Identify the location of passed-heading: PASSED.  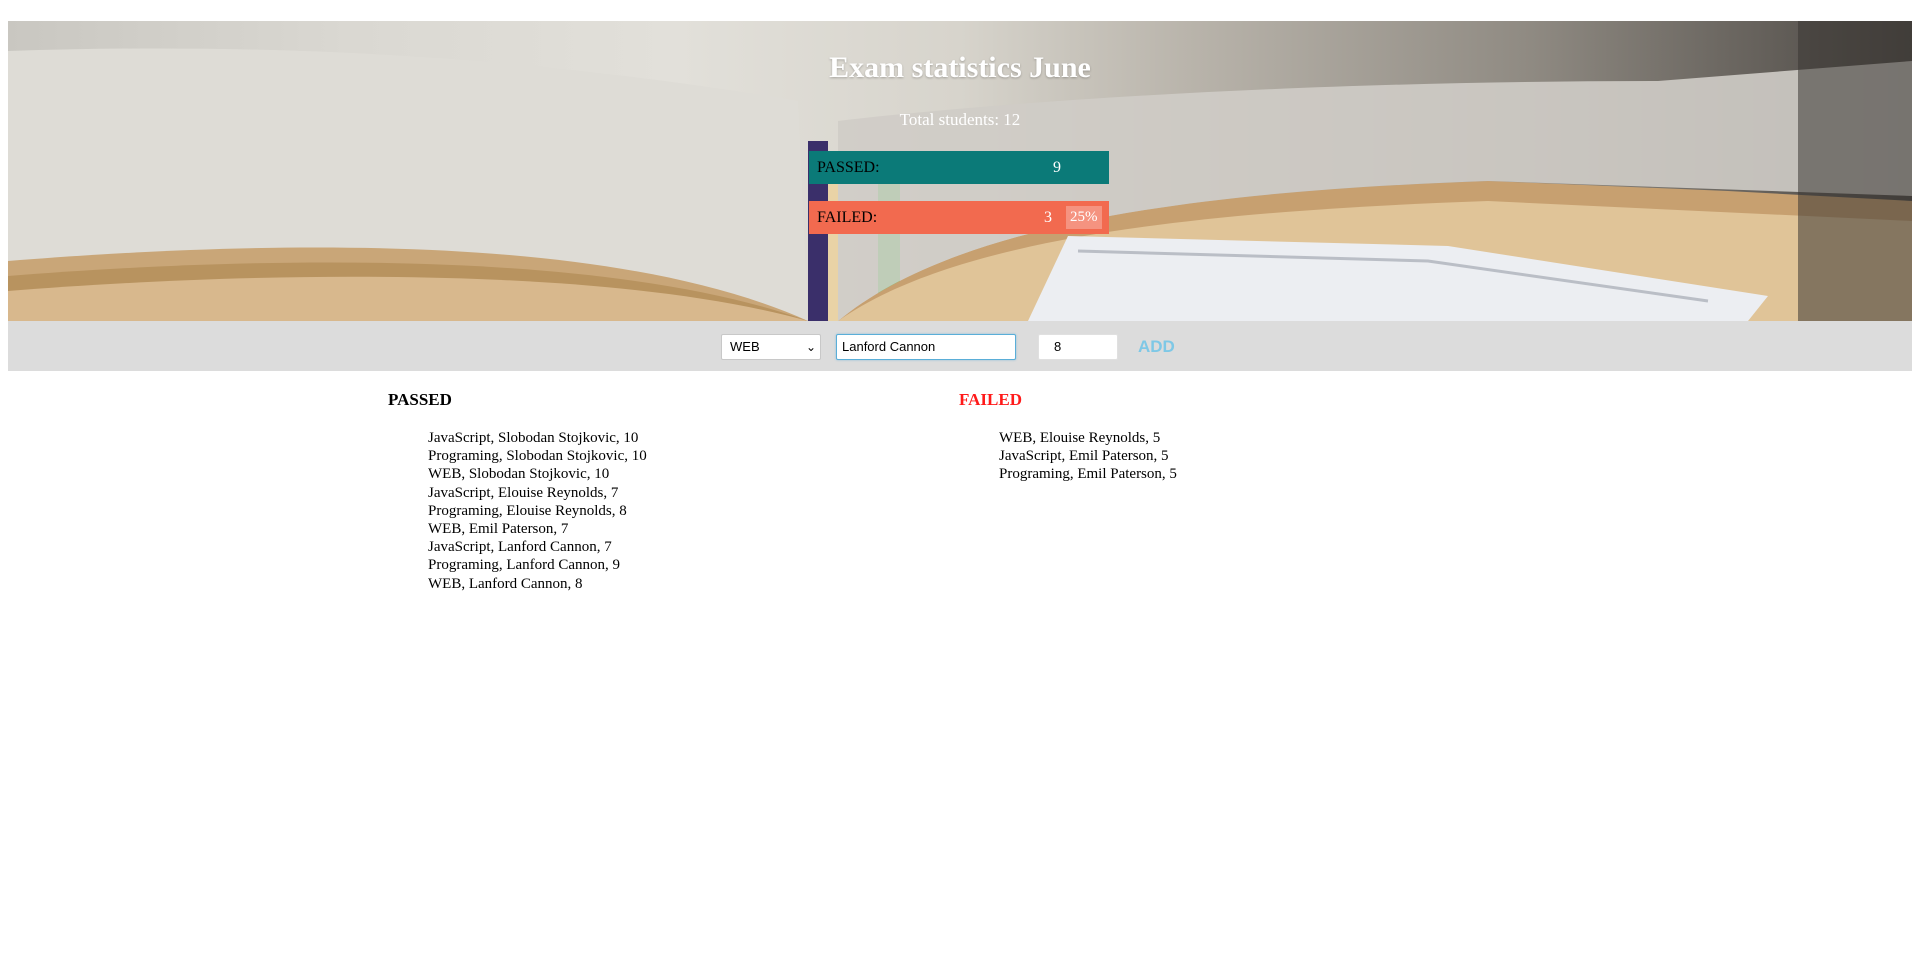
(420, 399).